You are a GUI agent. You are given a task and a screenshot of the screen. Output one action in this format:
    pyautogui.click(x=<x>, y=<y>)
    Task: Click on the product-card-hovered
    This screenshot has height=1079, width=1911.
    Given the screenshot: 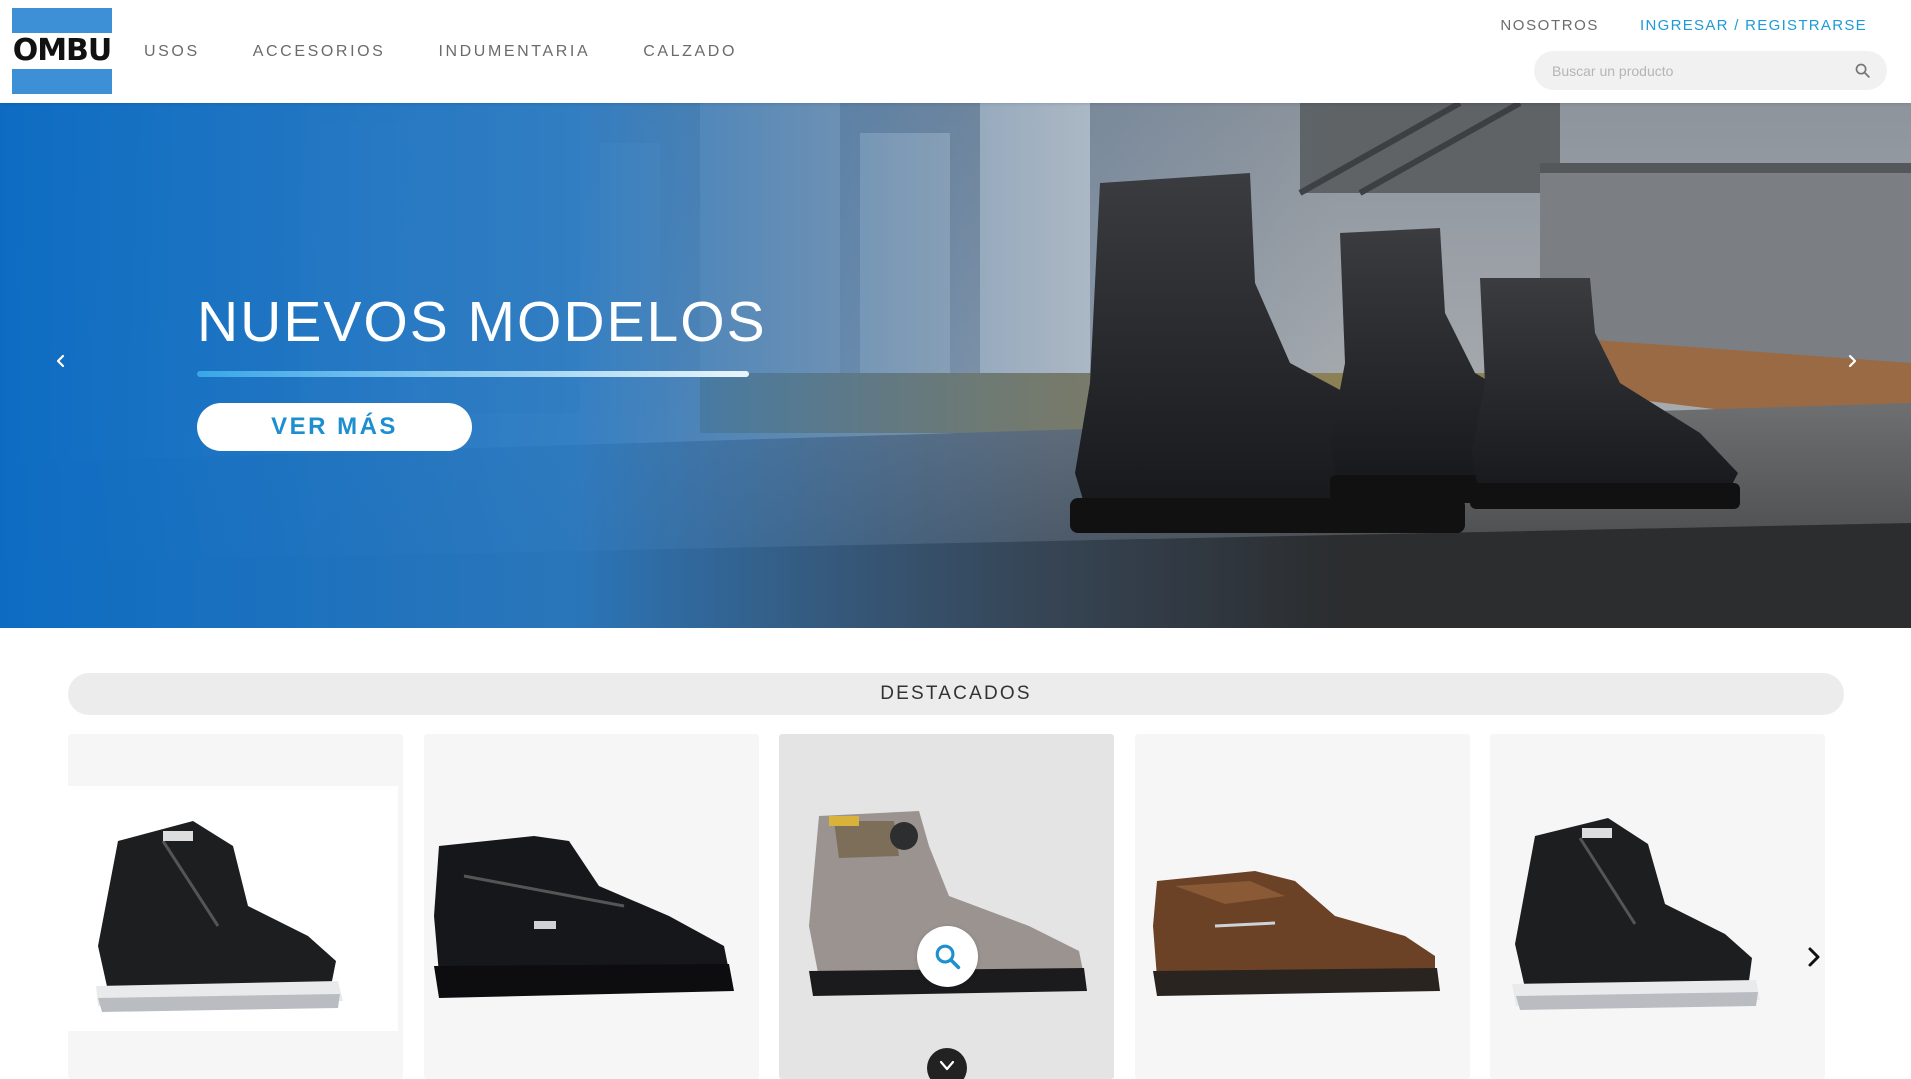 What is the action you would take?
    pyautogui.click(x=946, y=906)
    